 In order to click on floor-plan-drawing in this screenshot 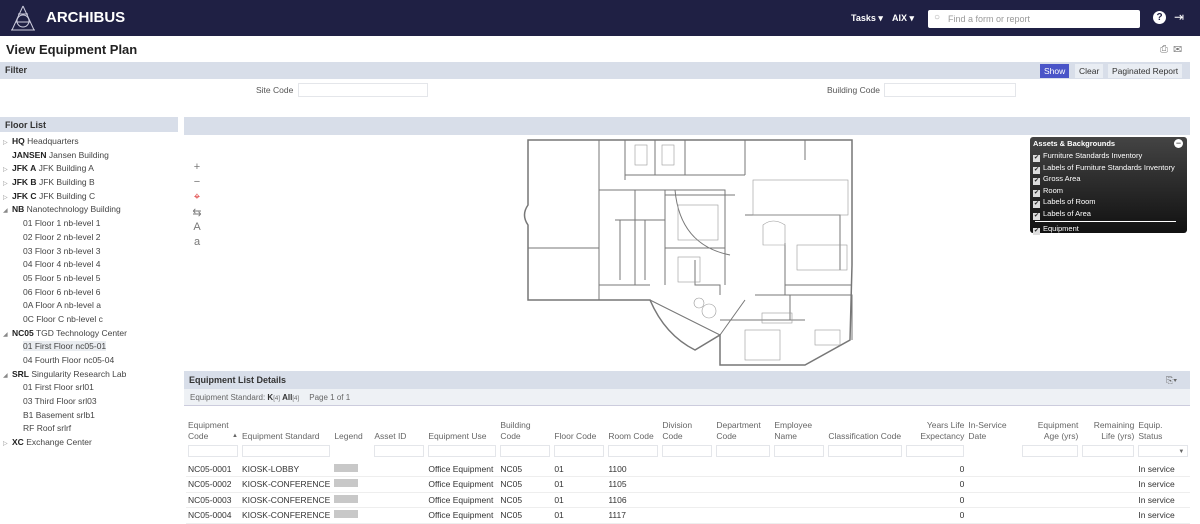, I will do `click(687, 252)`.